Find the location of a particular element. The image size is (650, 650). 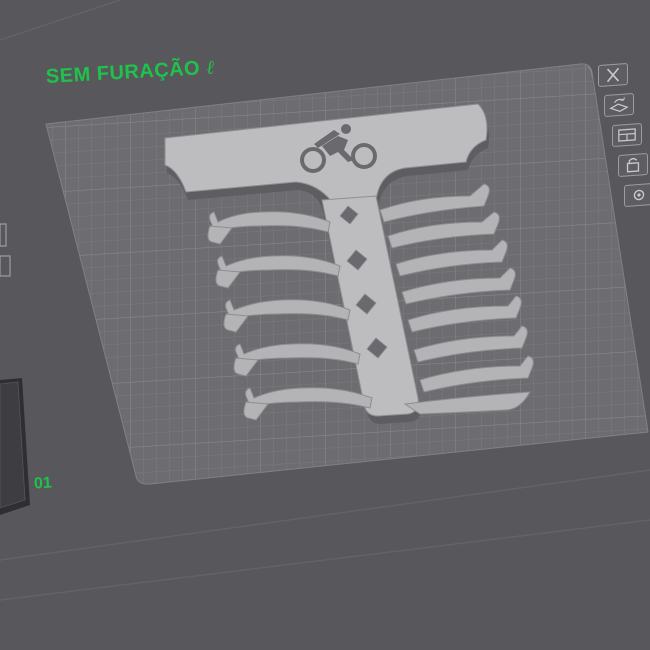

auto-orient-button is located at coordinates (619, 105).